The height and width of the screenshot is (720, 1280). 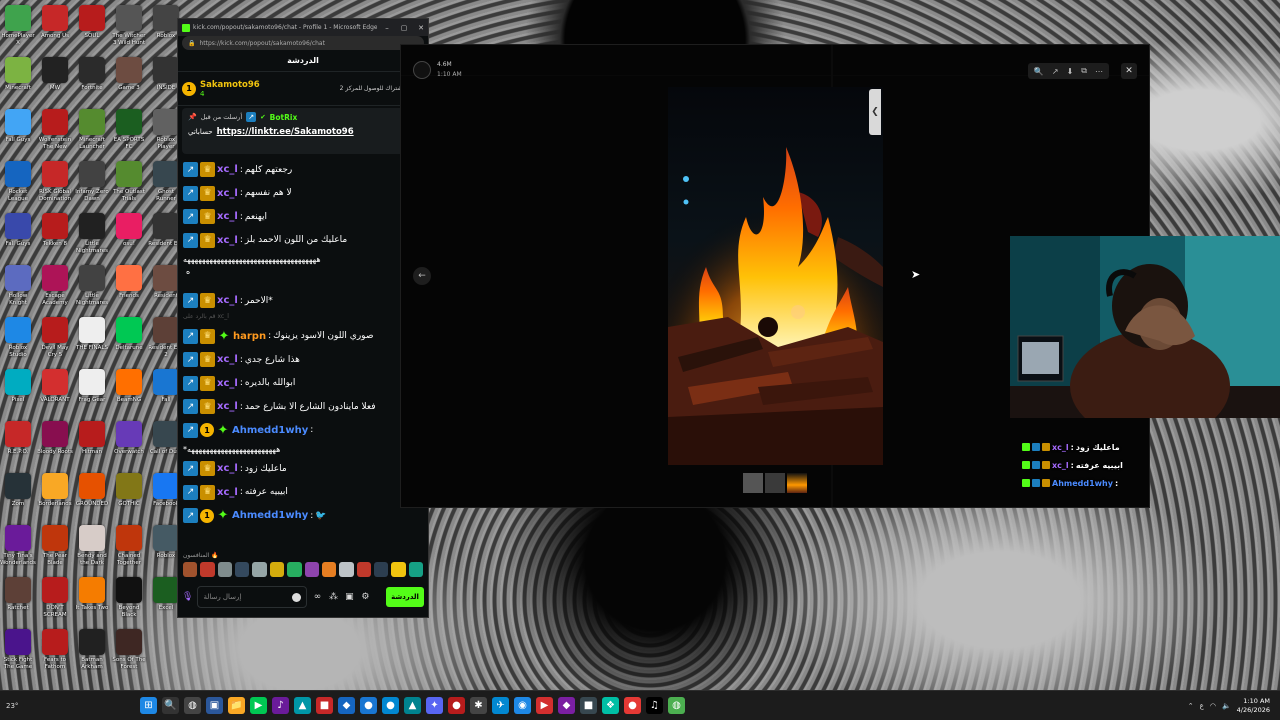 I want to click on desktop-shortcut: Borderlands, so click(x=55, y=496).